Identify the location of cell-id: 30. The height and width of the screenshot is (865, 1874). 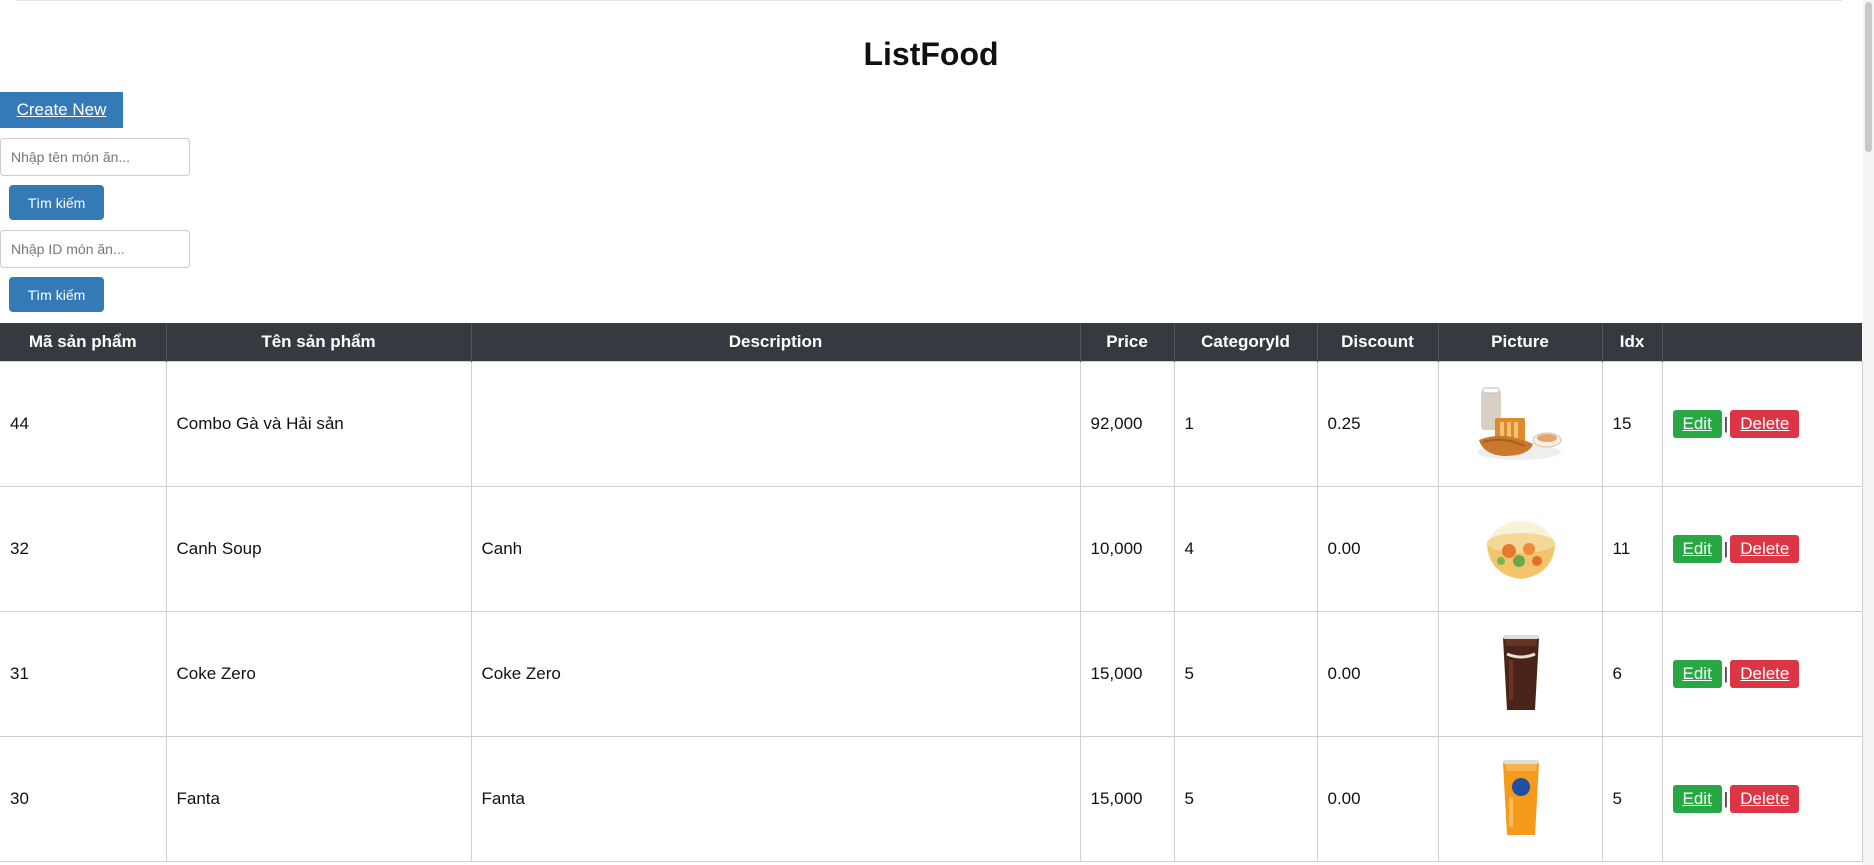
(83, 799).